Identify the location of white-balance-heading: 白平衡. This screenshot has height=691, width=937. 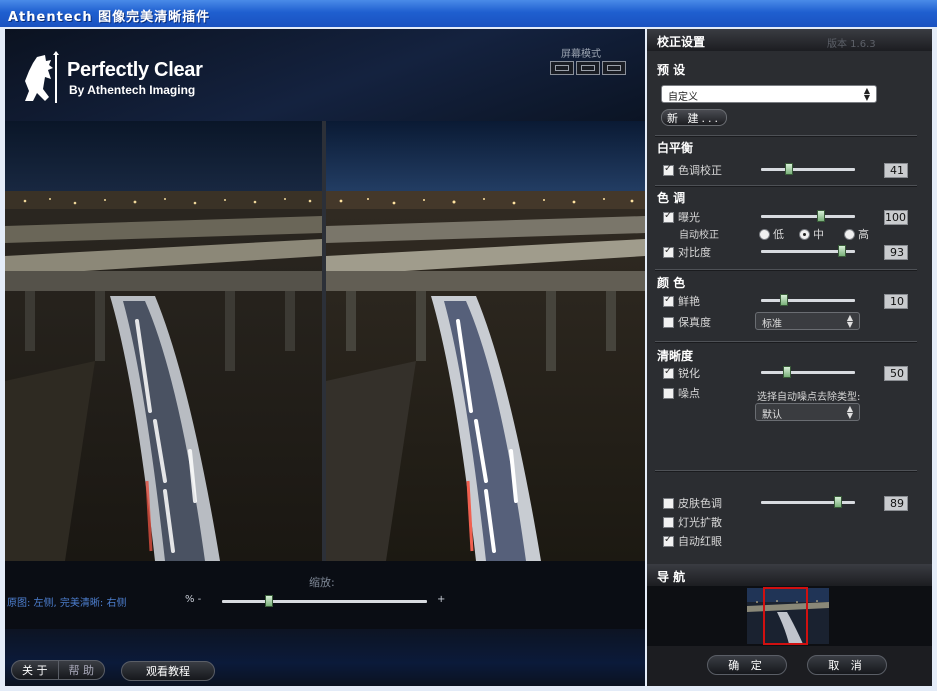
(675, 148).